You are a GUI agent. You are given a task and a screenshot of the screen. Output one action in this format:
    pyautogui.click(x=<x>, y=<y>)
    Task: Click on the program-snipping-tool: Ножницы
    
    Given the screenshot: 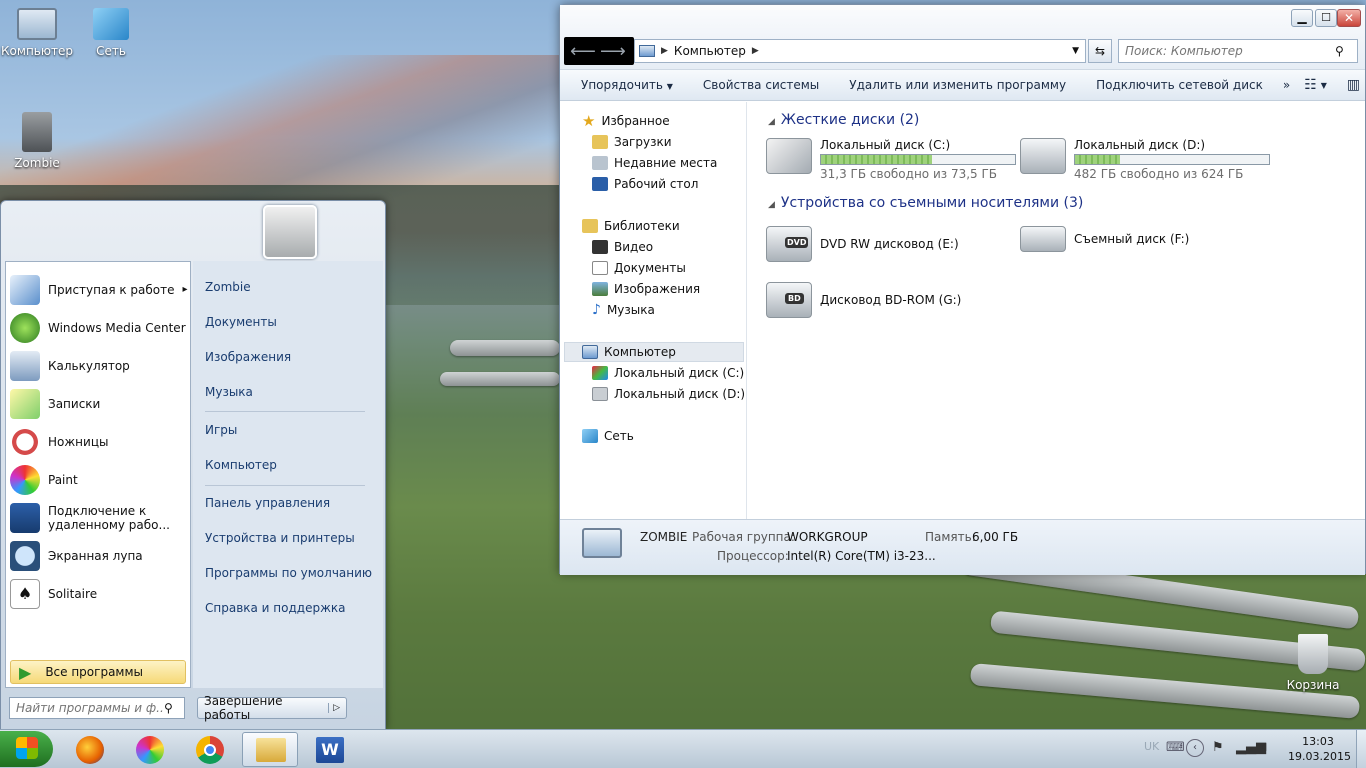 What is the action you would take?
    pyautogui.click(x=99, y=442)
    